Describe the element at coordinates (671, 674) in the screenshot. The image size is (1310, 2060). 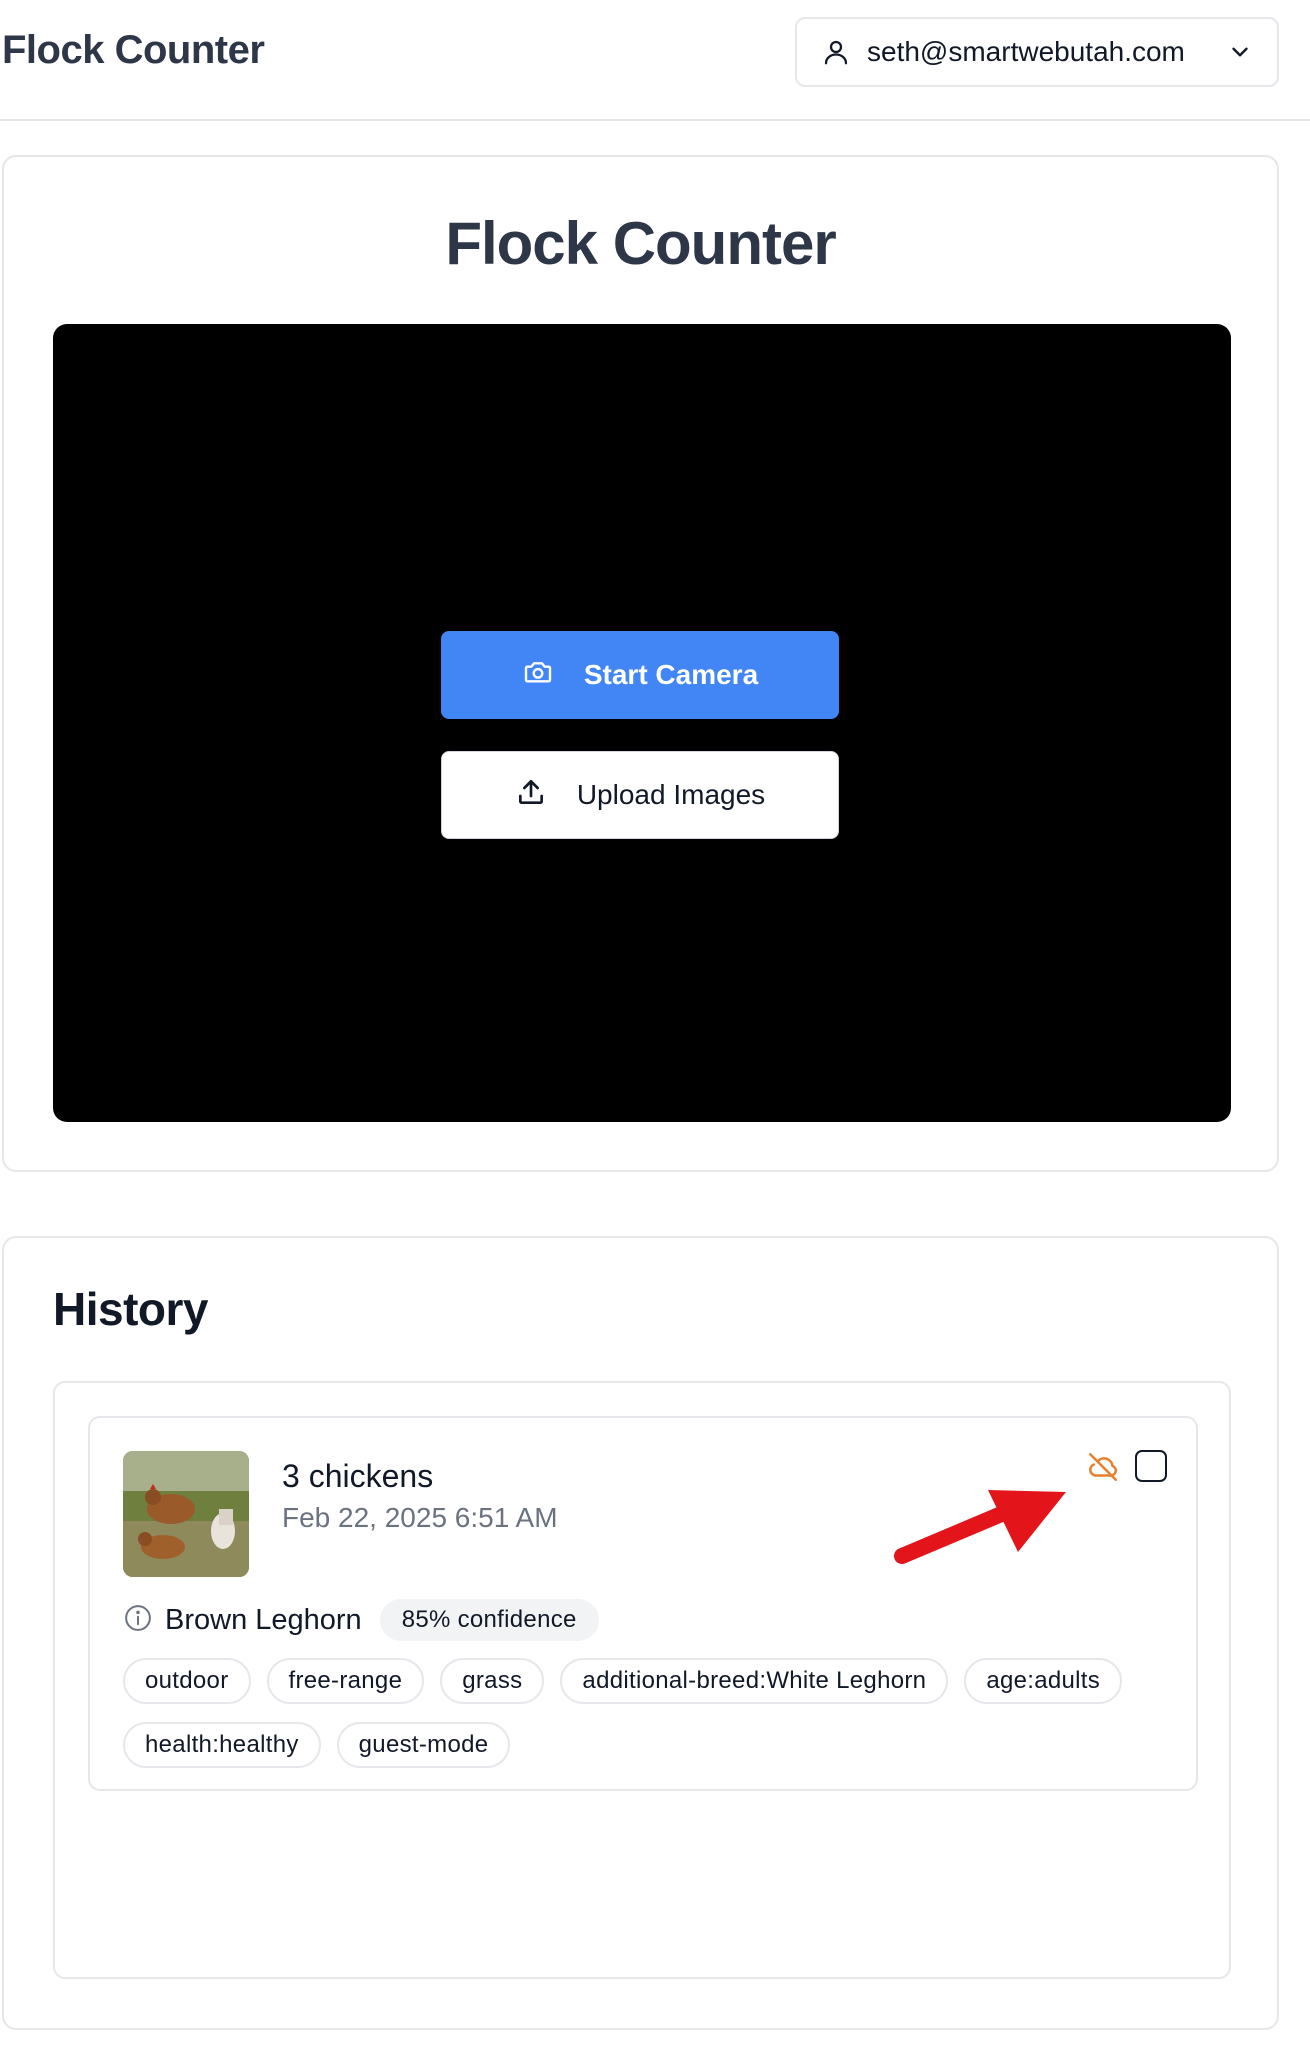
I see `start-camera-label: Start Camera` at that location.